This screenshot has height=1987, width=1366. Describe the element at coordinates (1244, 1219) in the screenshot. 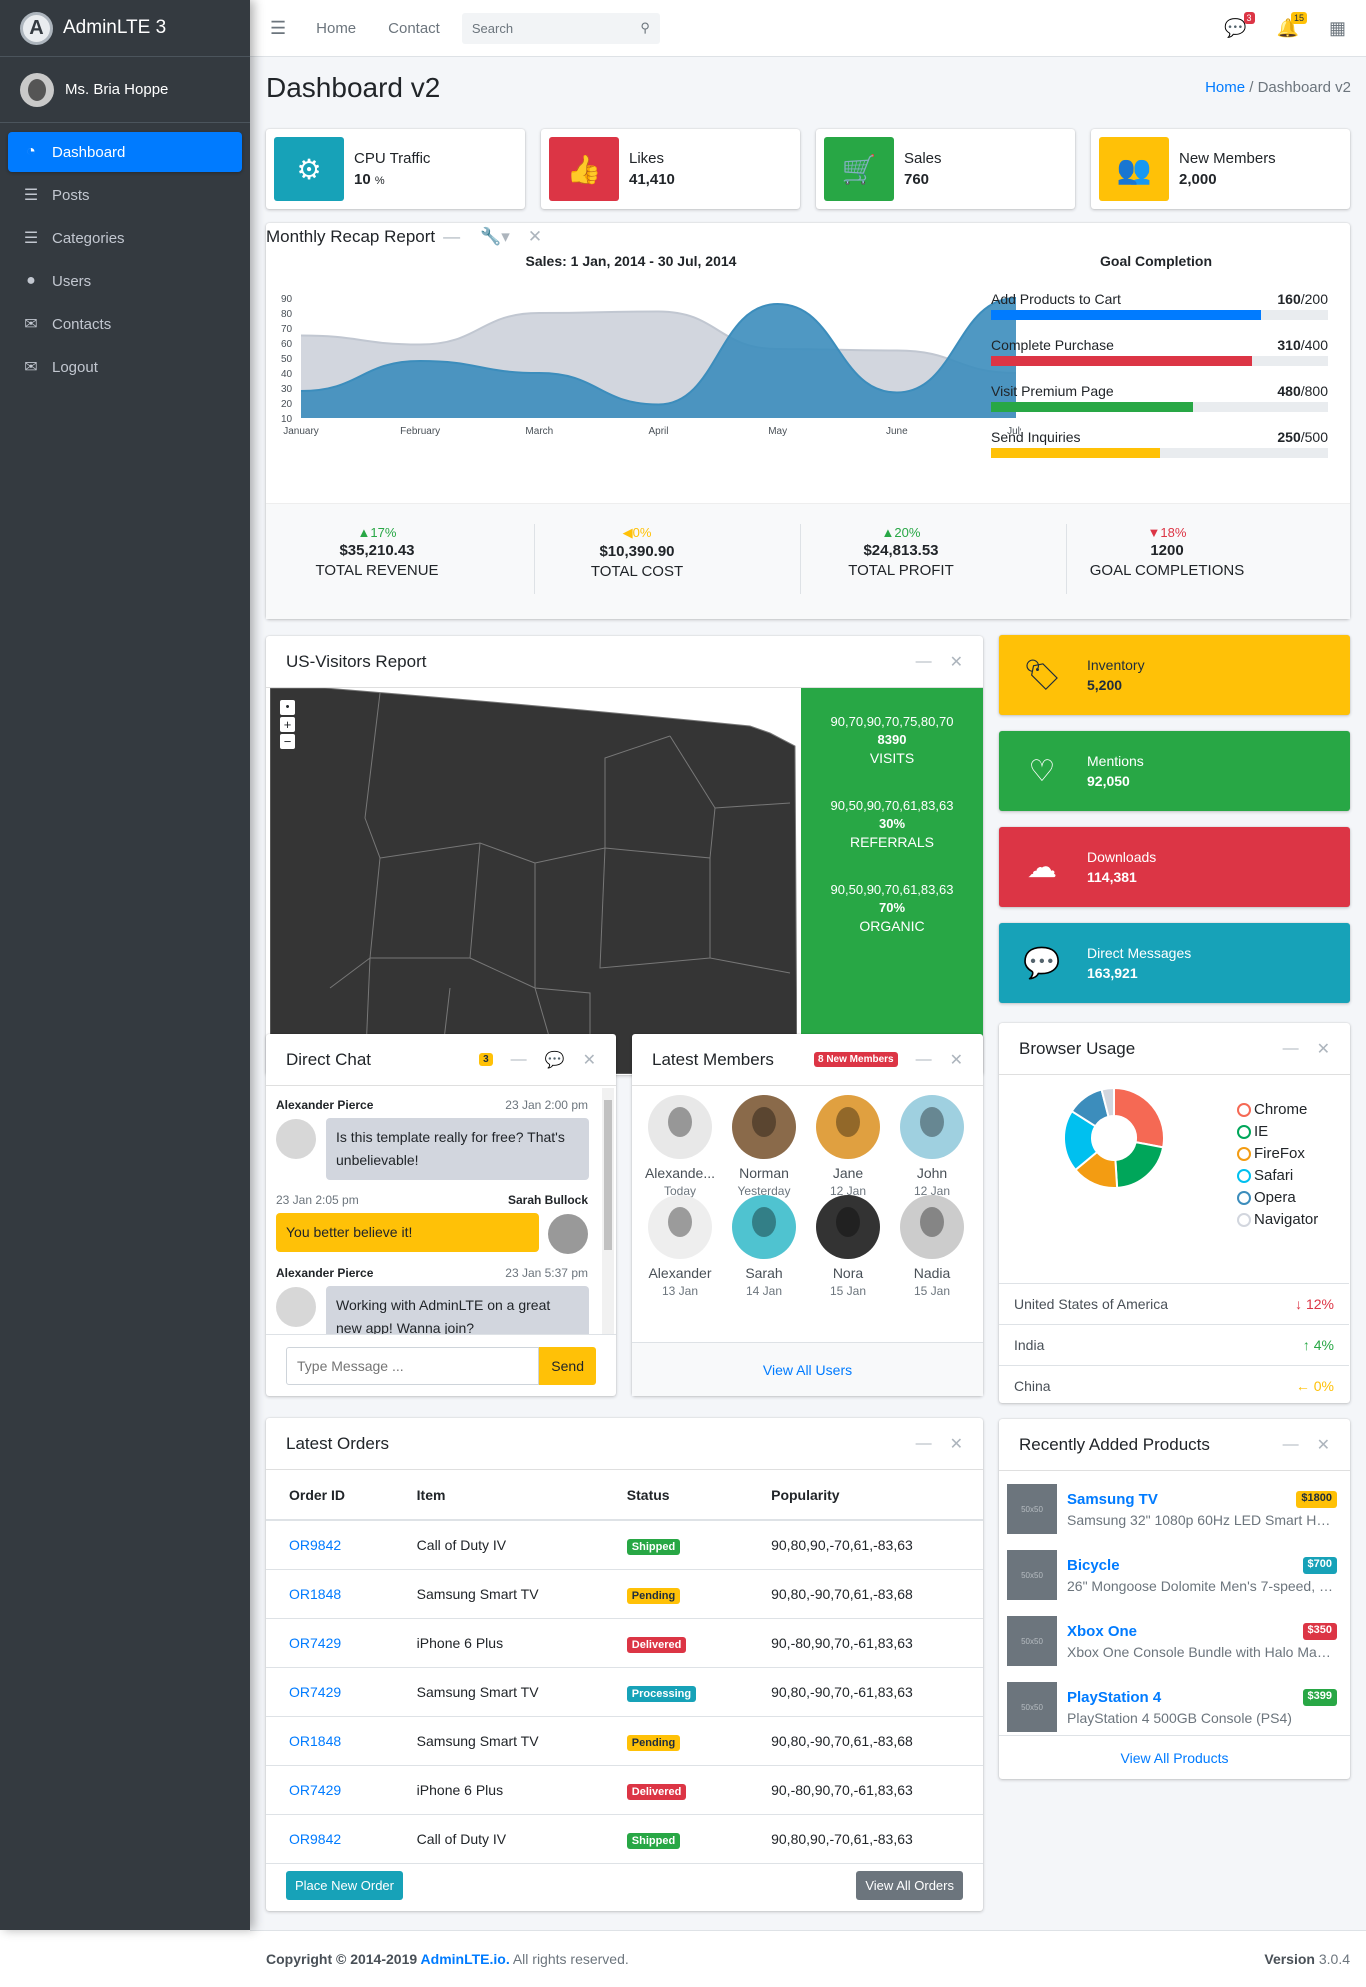

I see `circle-icon` at that location.